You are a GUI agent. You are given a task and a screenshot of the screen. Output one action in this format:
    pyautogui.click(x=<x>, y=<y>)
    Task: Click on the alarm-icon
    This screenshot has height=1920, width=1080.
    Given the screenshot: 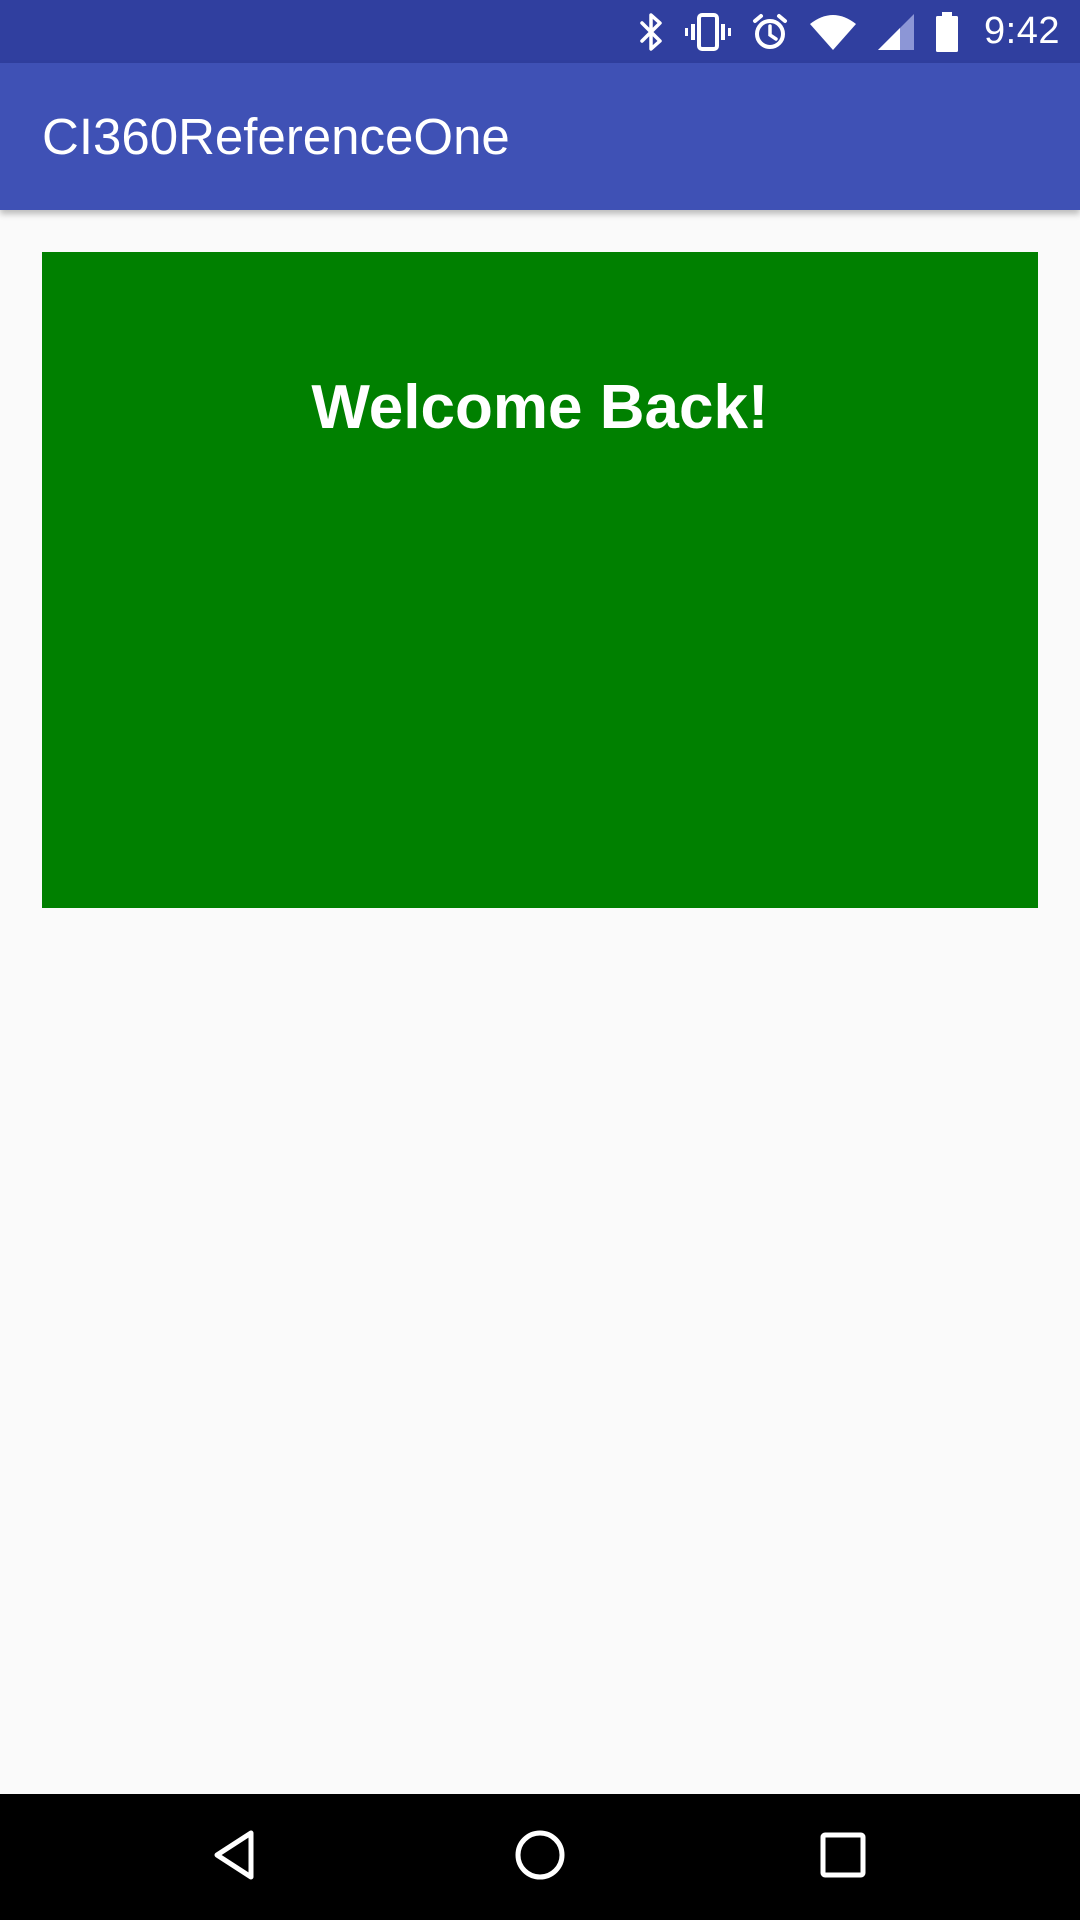 What is the action you would take?
    pyautogui.click(x=770, y=32)
    